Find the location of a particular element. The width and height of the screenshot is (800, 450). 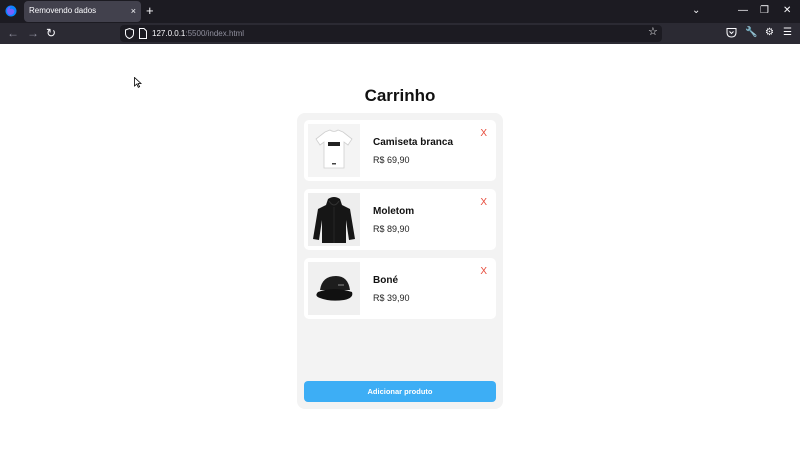

product-image-hoodie is located at coordinates (334, 219).